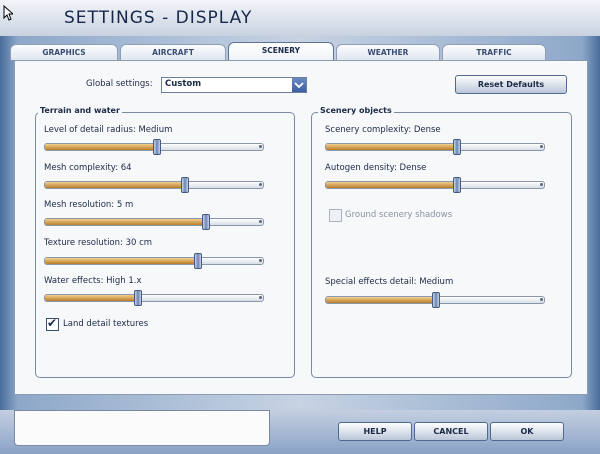 This screenshot has width=600, height=454. What do you see at coordinates (388, 52) in the screenshot?
I see `tab-weather: WEATHER` at bounding box center [388, 52].